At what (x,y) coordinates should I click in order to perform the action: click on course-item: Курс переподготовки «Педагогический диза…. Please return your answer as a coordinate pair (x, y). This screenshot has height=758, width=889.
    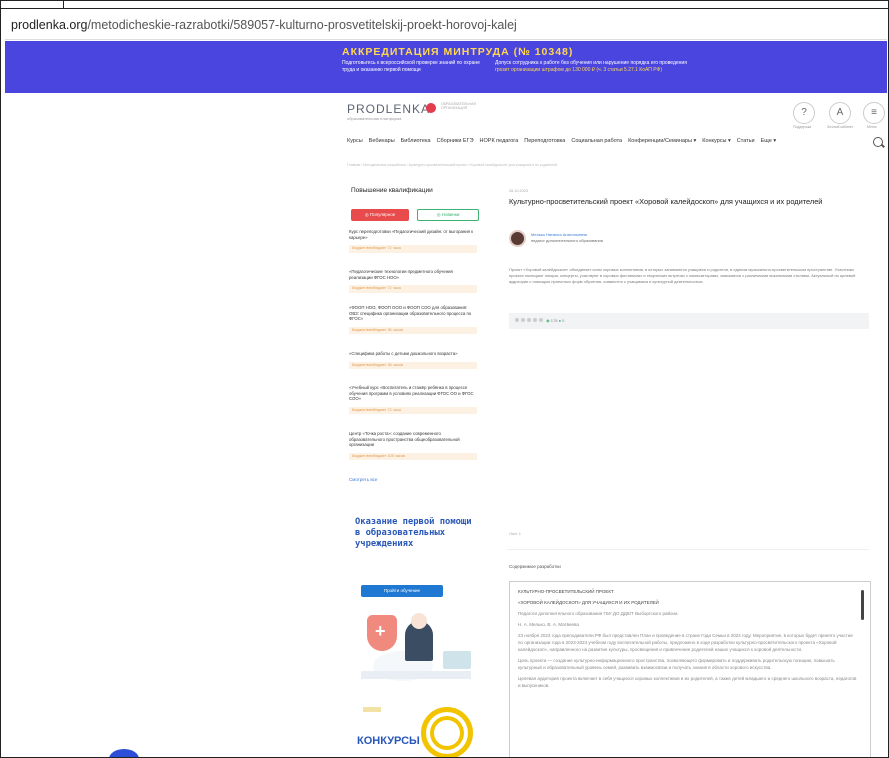
    Looking at the image, I should click on (413, 241).